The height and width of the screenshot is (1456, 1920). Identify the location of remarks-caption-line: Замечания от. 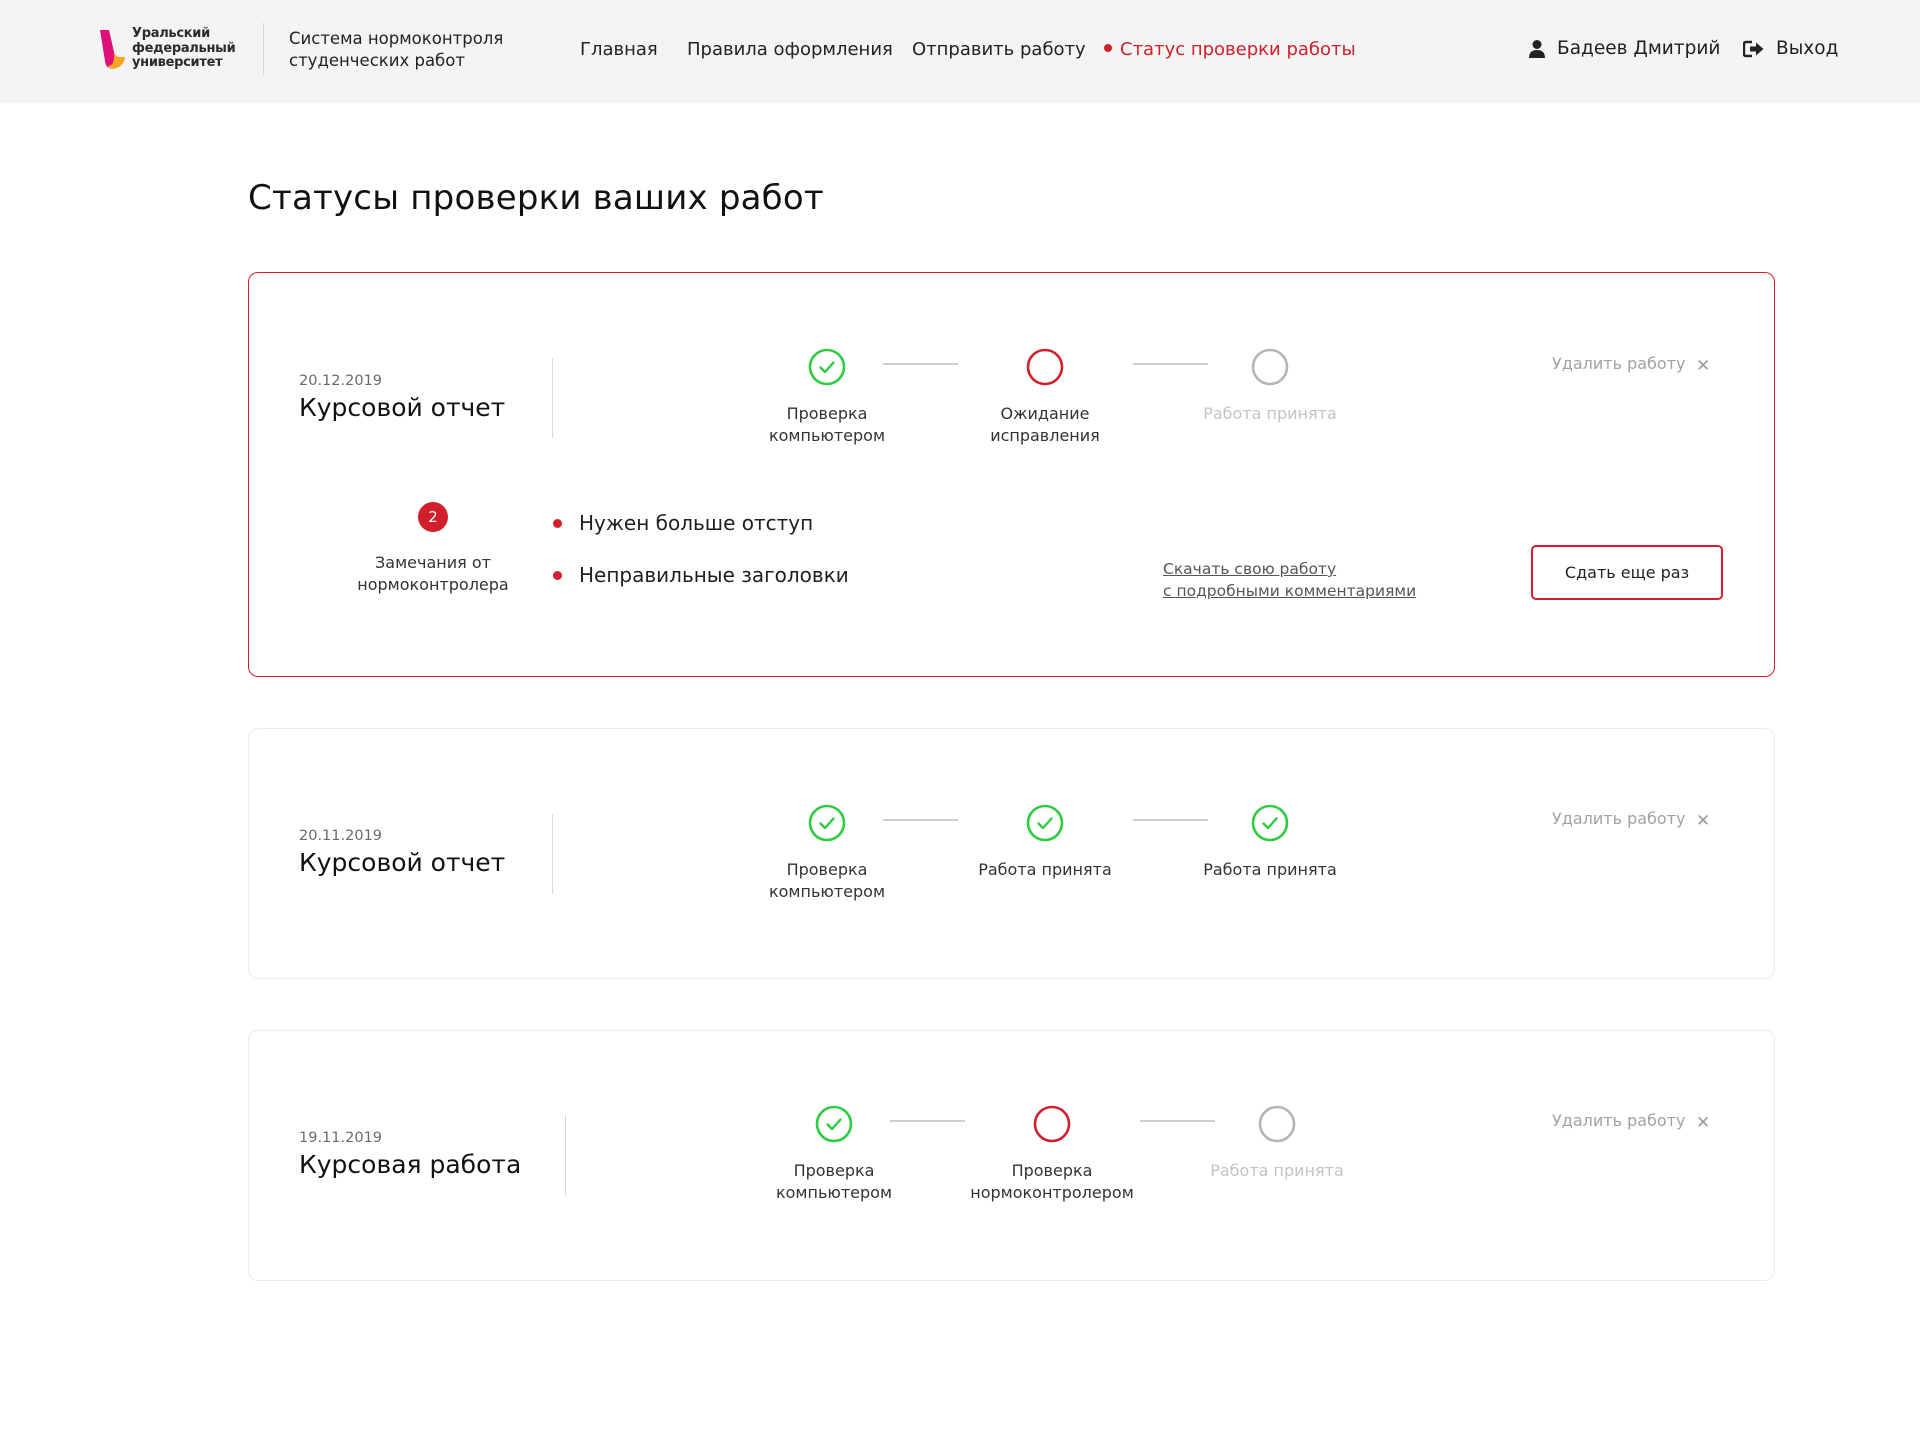
(433, 562).